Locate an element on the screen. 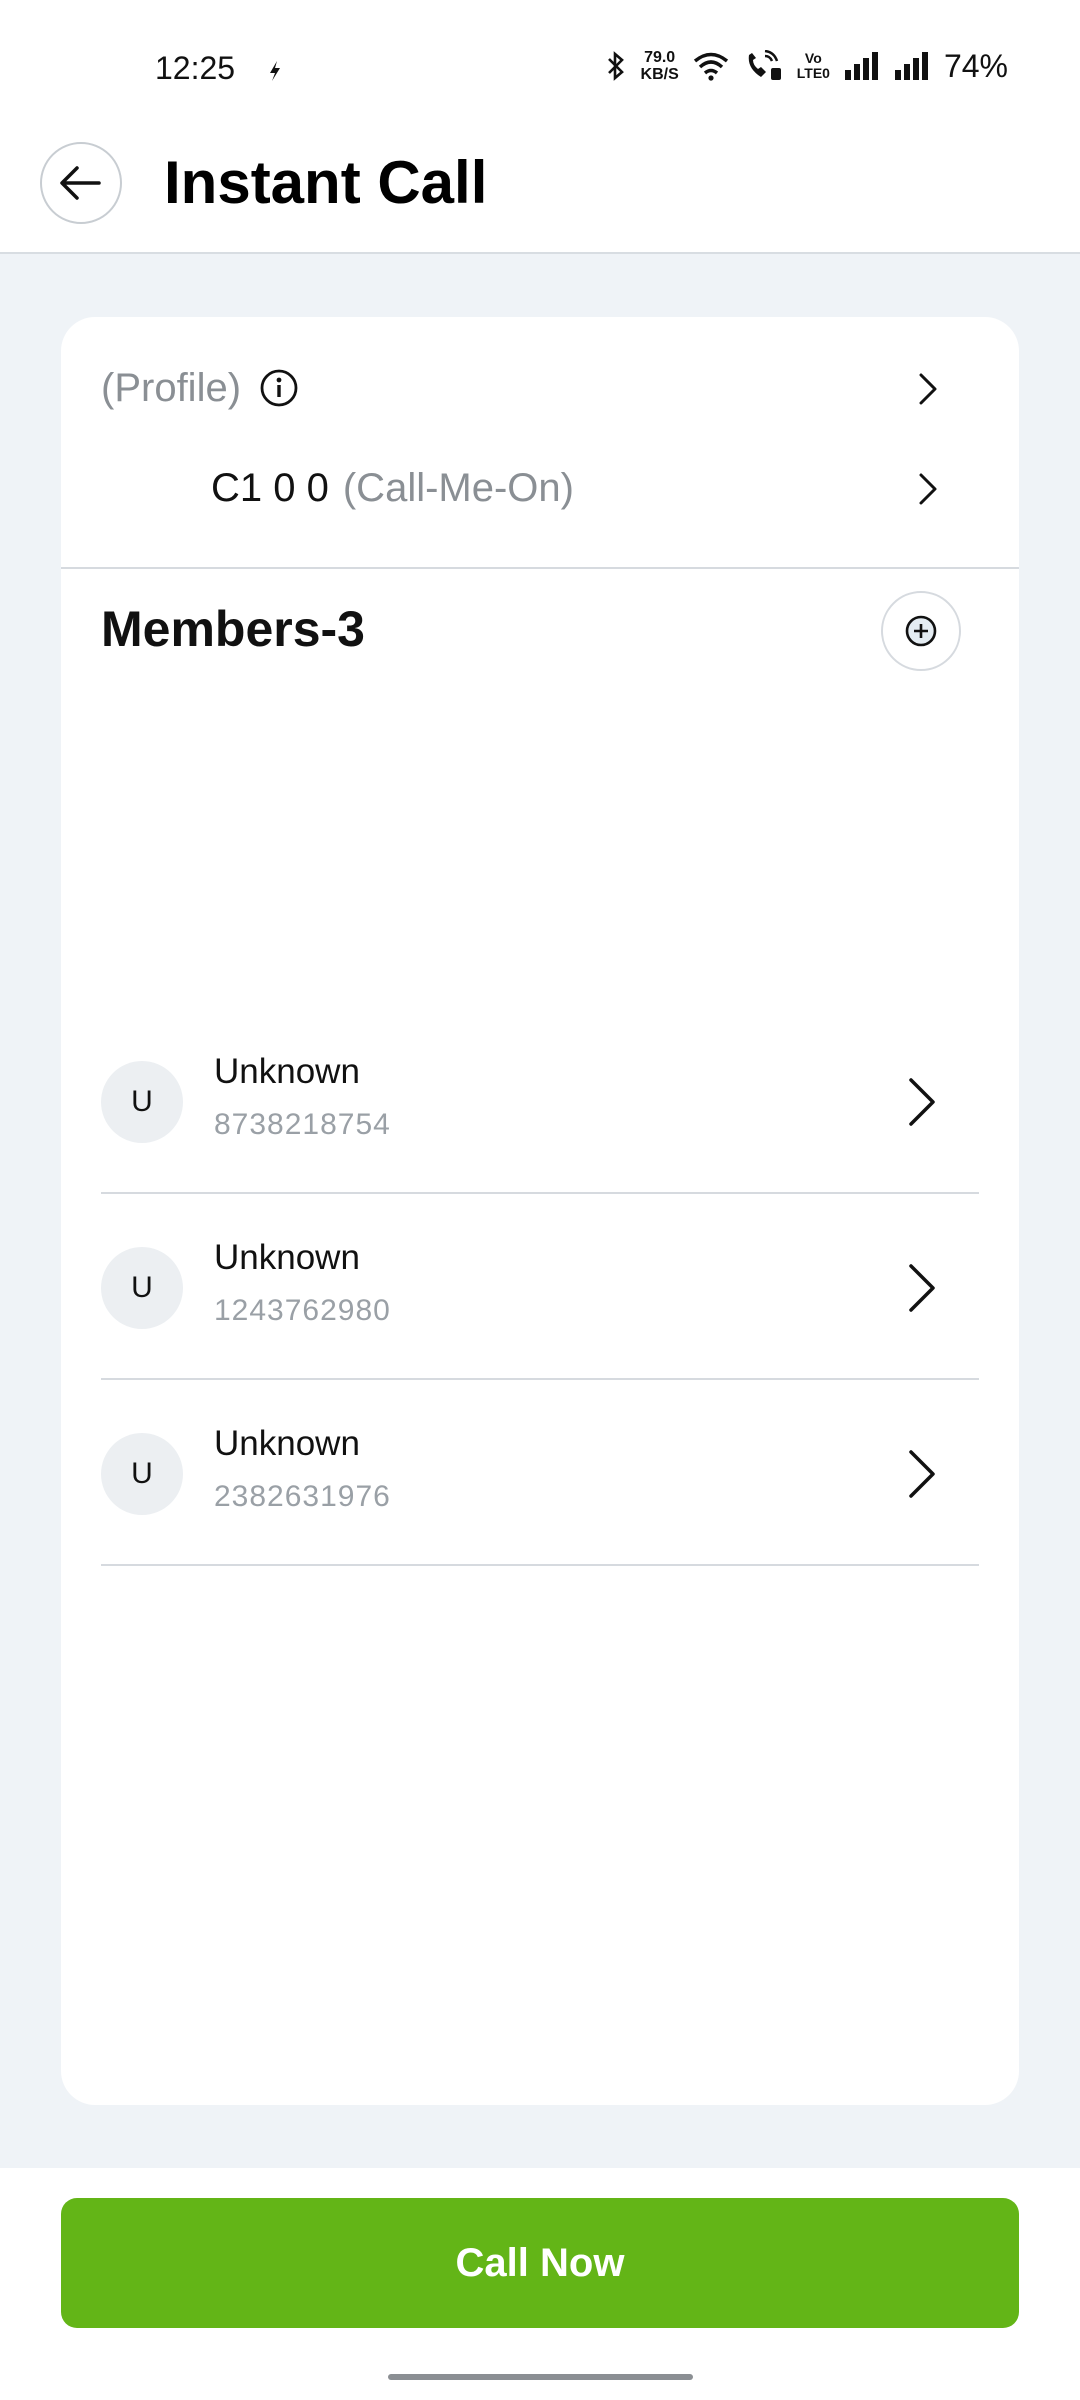 This screenshot has width=1080, height=2400. call-me-on-label: (Call-Me-On) is located at coordinates (458, 487).